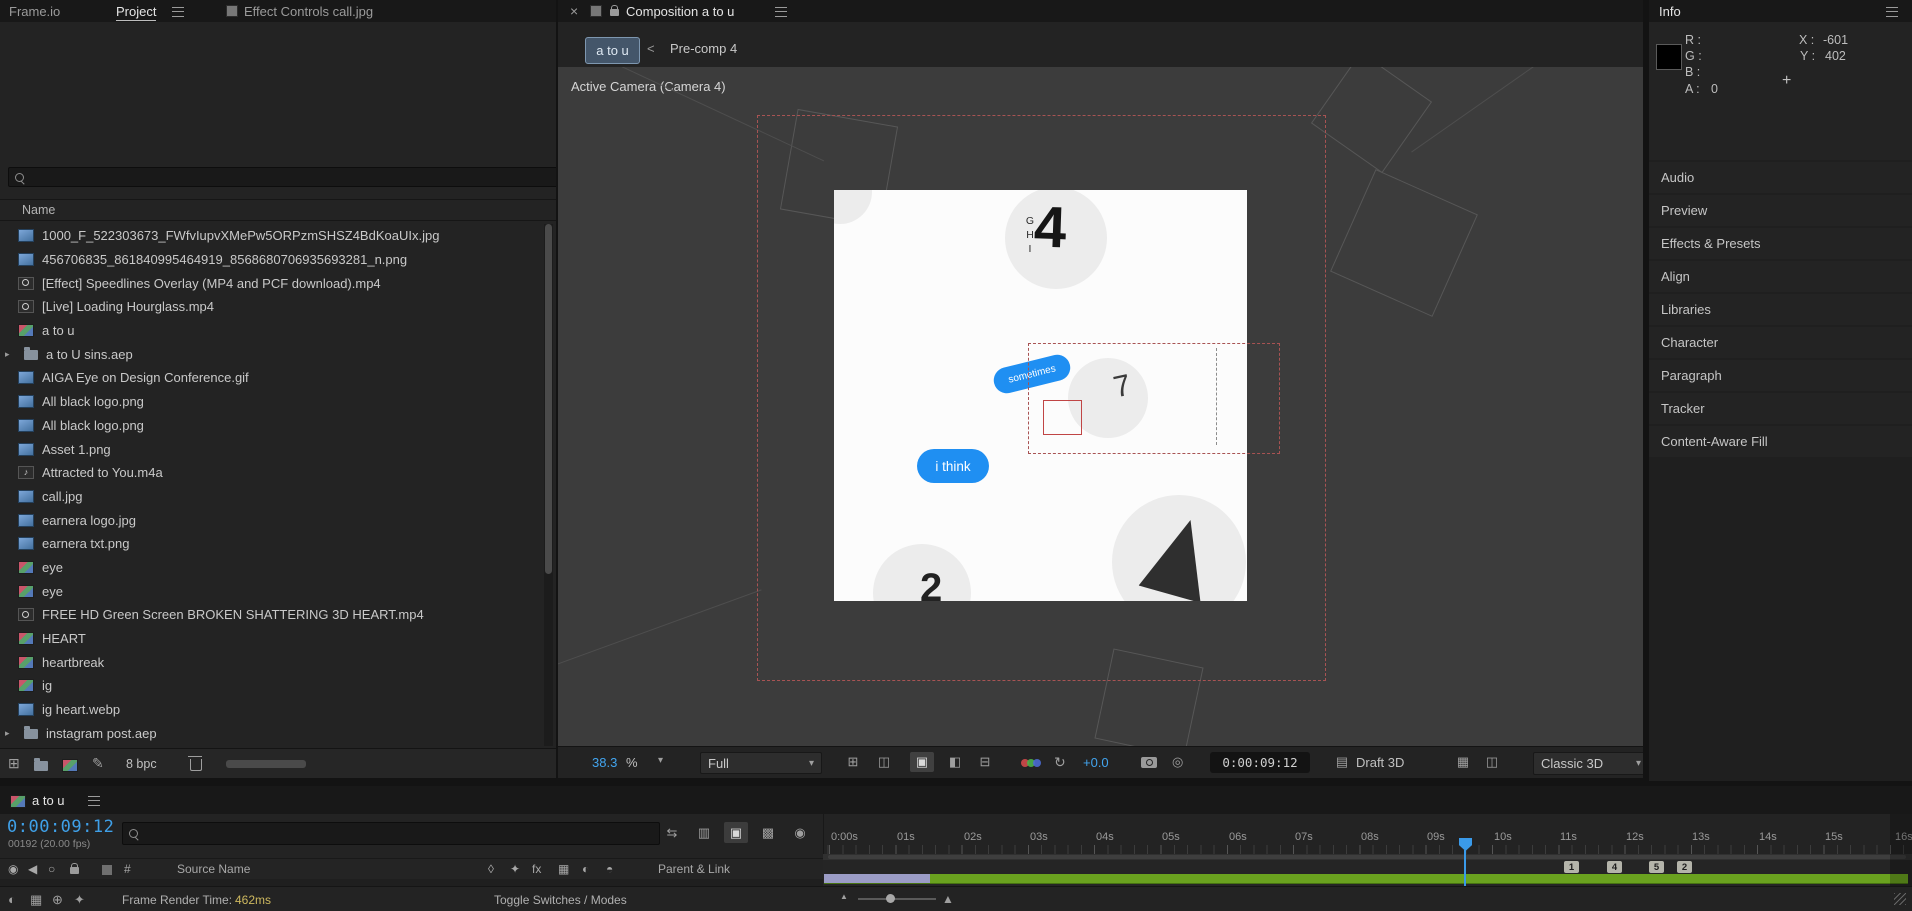  I want to click on panel-tab-audio: Audio, so click(1780, 177).